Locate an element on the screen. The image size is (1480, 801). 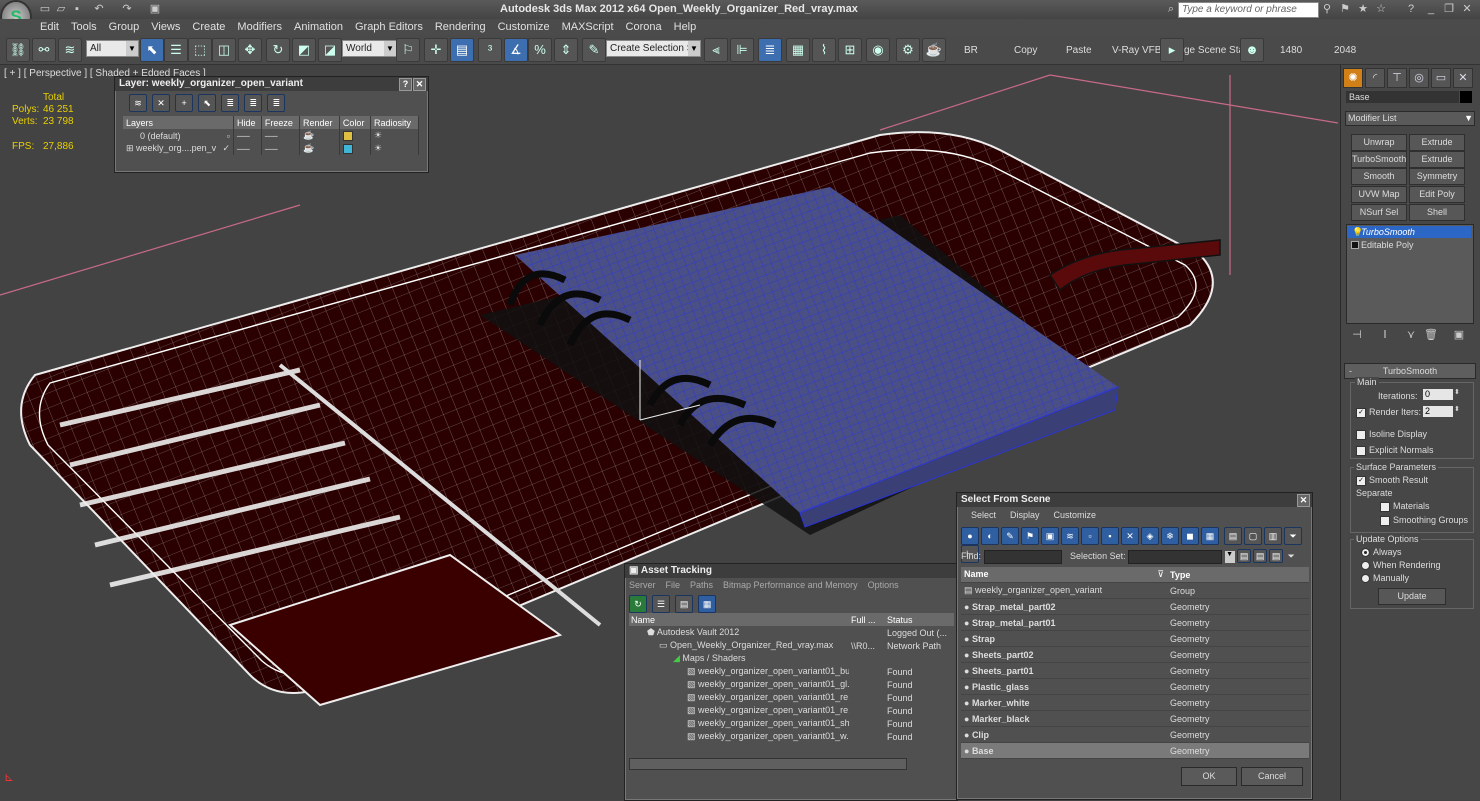
edit-selection-set-icon: ▤ is located at coordinates (1276, 556).